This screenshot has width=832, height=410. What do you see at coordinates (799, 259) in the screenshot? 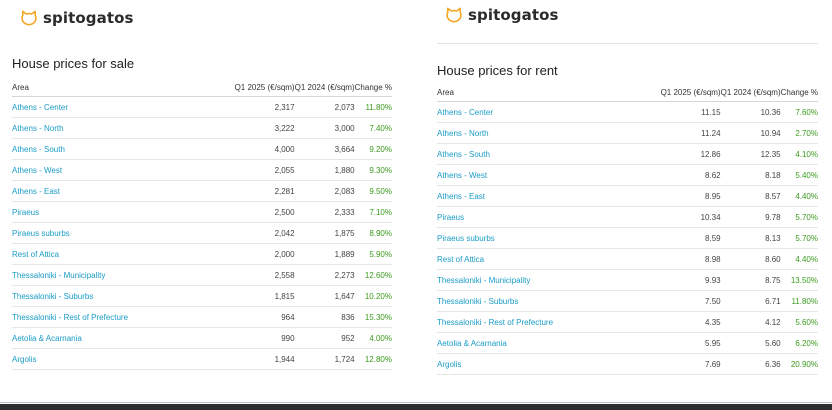
I see `change-value: 4.40%` at bounding box center [799, 259].